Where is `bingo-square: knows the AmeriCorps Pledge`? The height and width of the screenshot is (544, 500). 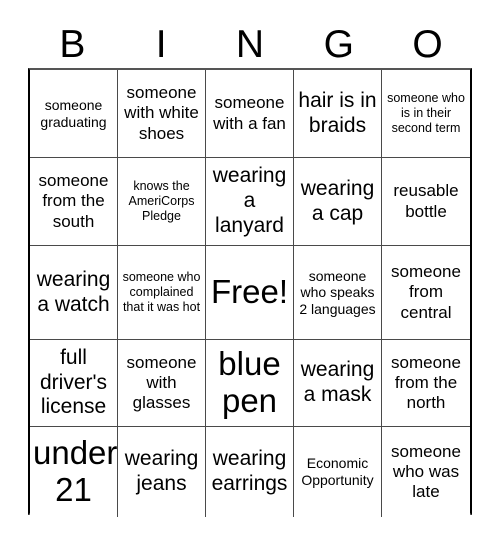 bingo-square: knows the AmeriCorps Pledge is located at coordinates (162, 202).